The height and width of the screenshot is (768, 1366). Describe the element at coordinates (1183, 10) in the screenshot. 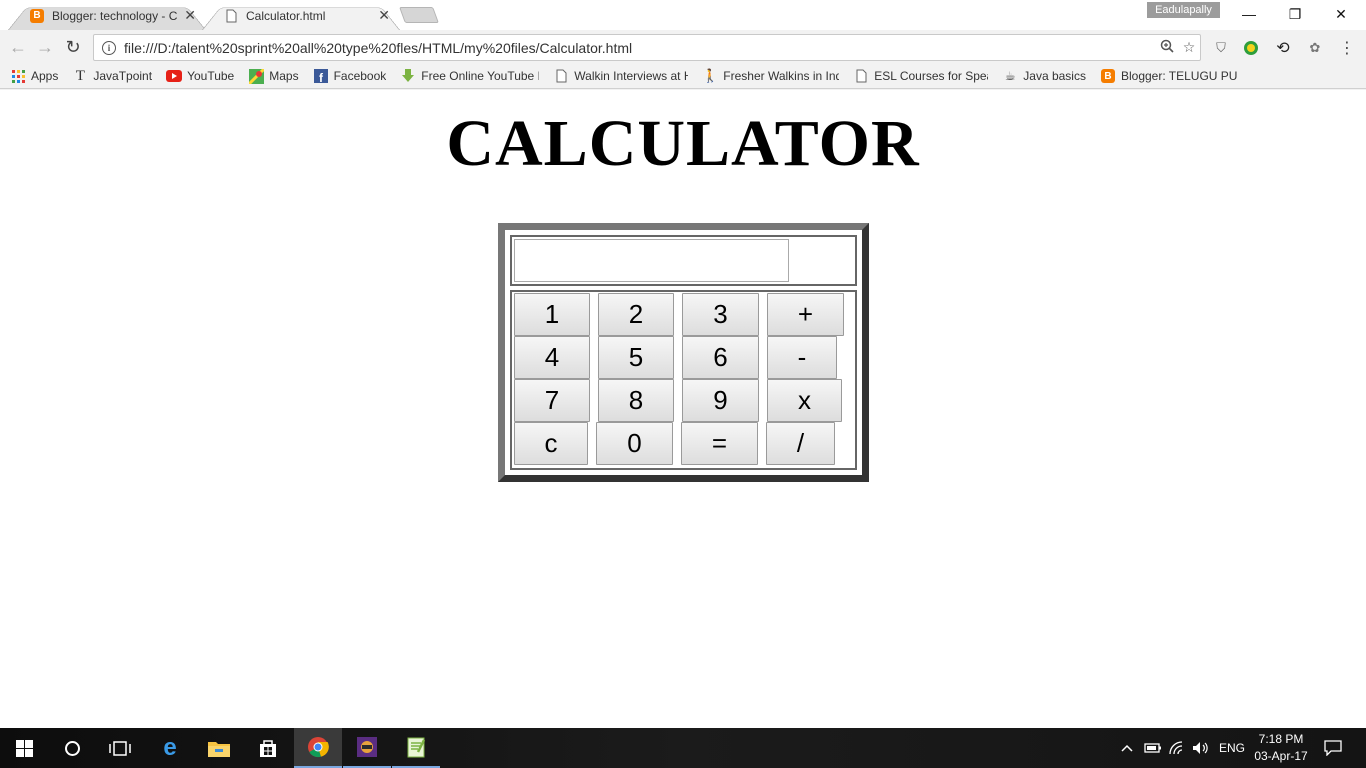

I see `profile-badge: Eadulapally` at that location.